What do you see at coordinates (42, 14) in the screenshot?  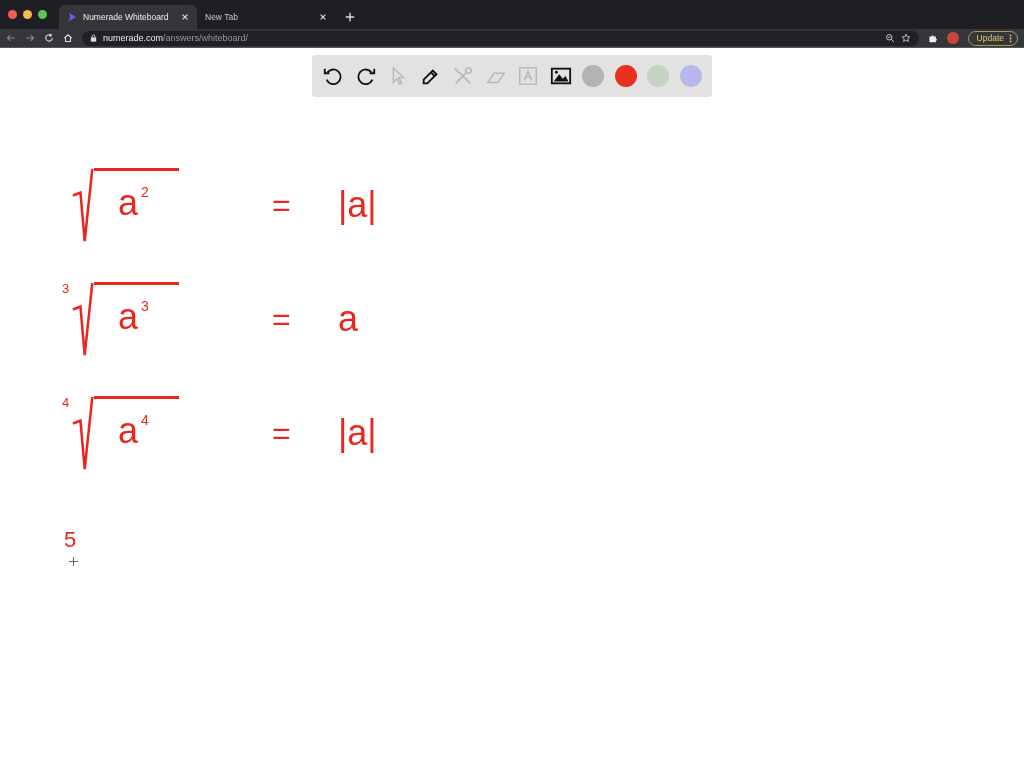 I see `maximize-window-button` at bounding box center [42, 14].